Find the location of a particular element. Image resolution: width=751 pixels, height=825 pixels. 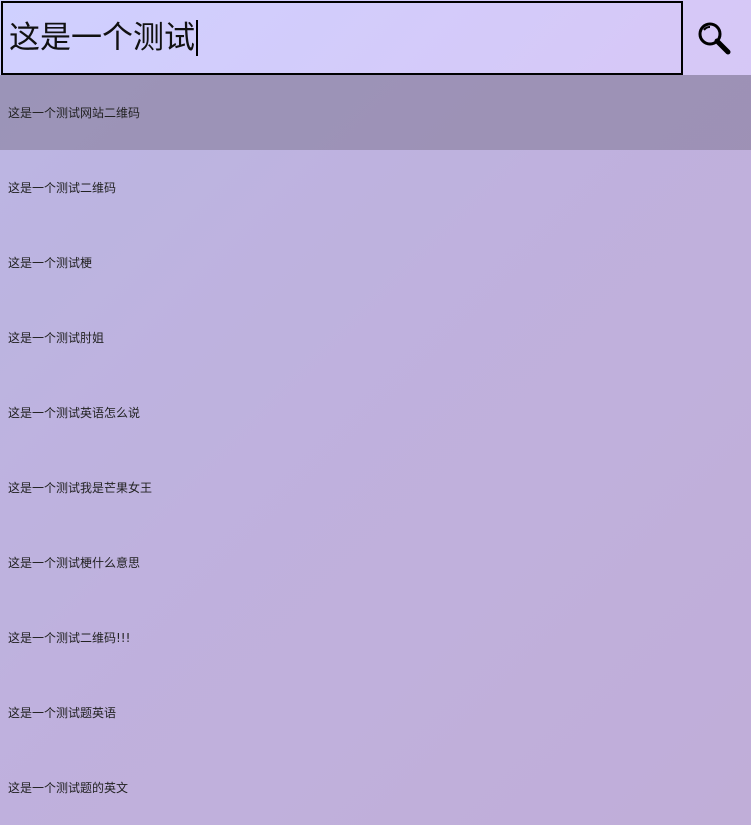

suggestion-item: 这是一个测试梗什么意思 is located at coordinates (375, 562).